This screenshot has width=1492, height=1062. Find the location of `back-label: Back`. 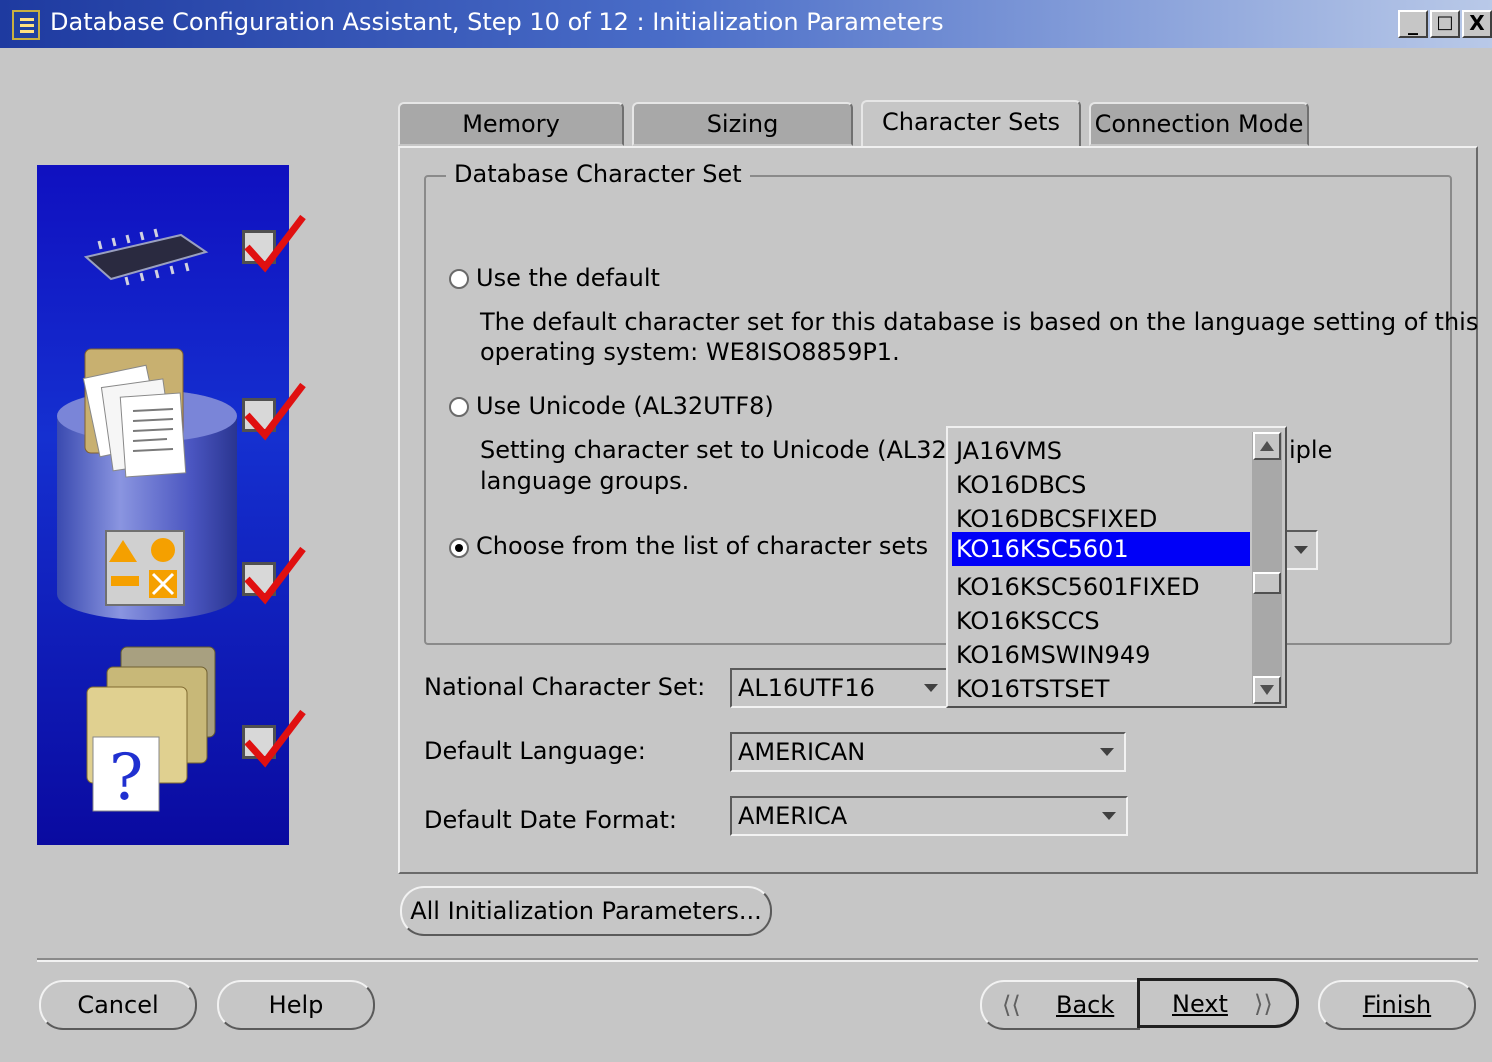

back-label: Back is located at coordinates (1085, 1005).